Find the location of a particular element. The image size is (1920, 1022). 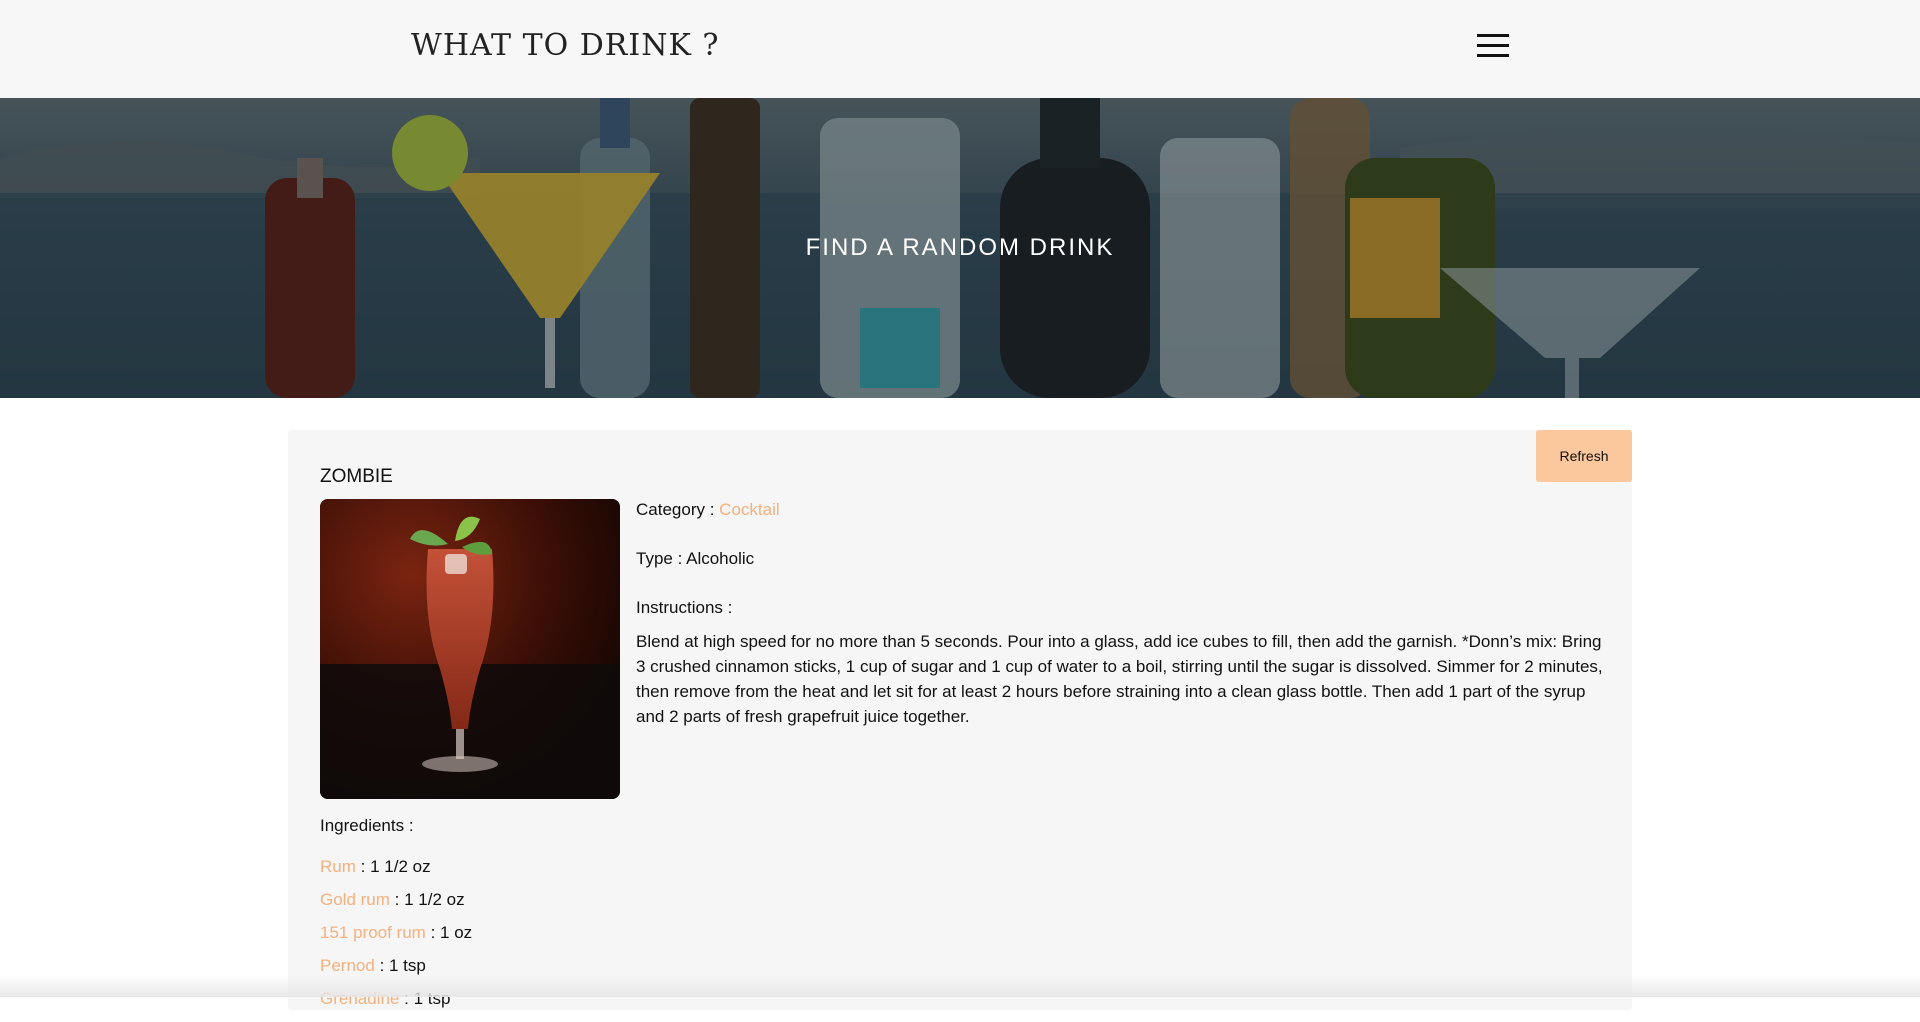

cocktail-glass-illustration is located at coordinates (470, 649).